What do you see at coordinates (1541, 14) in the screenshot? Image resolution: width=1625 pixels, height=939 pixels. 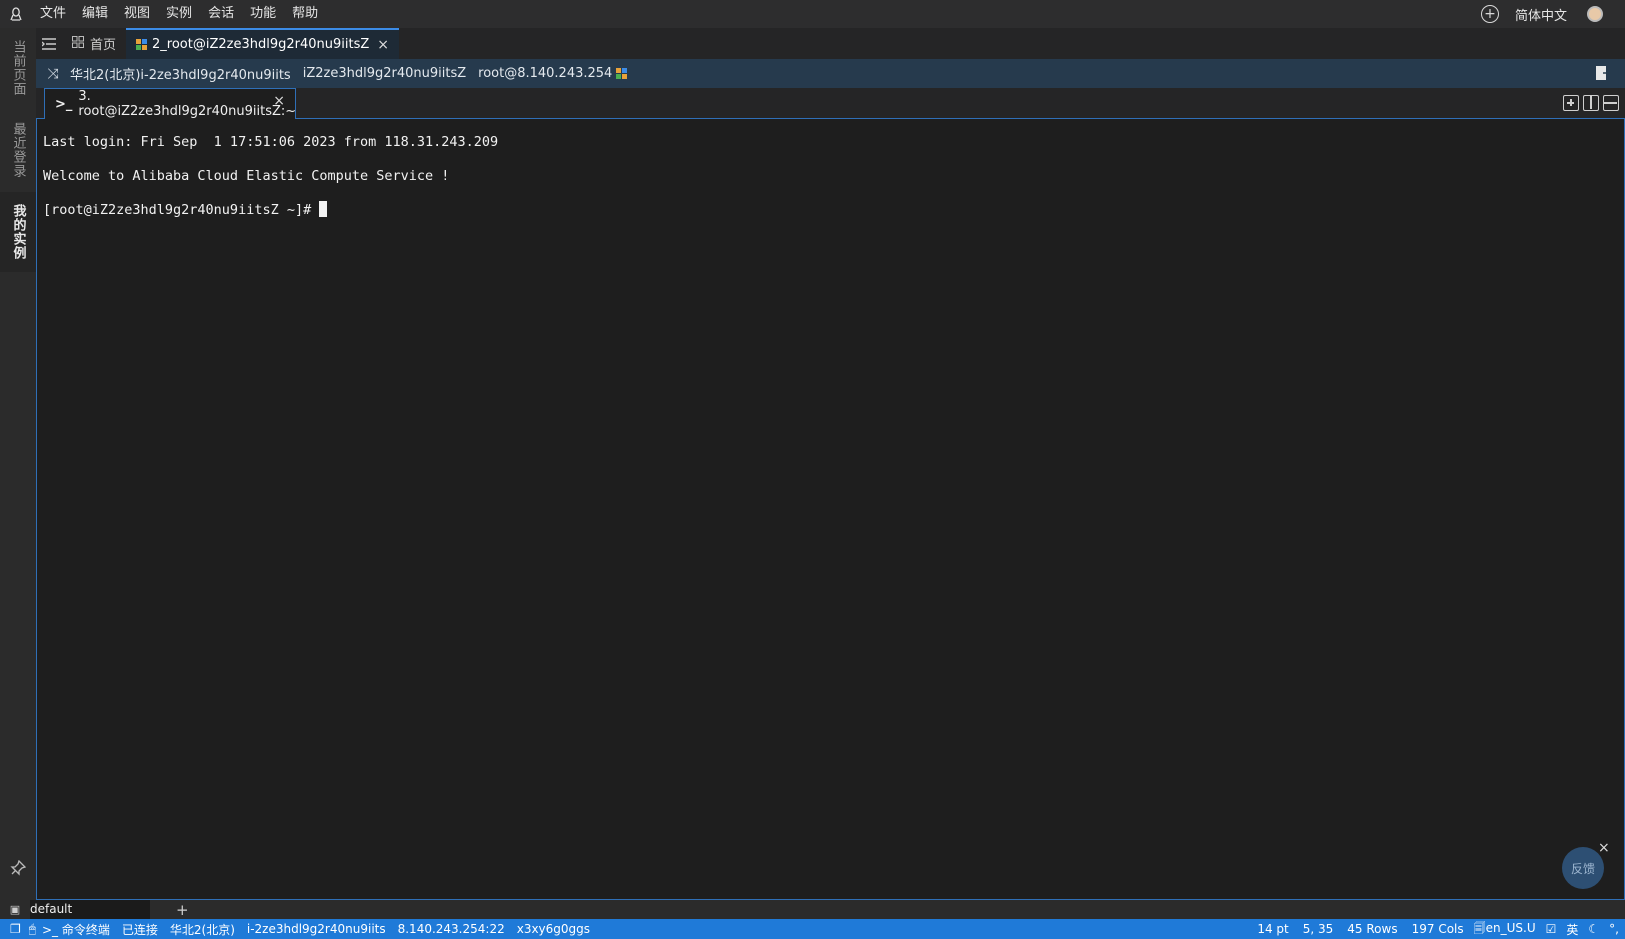 I see `language-selector: 简体中文` at bounding box center [1541, 14].